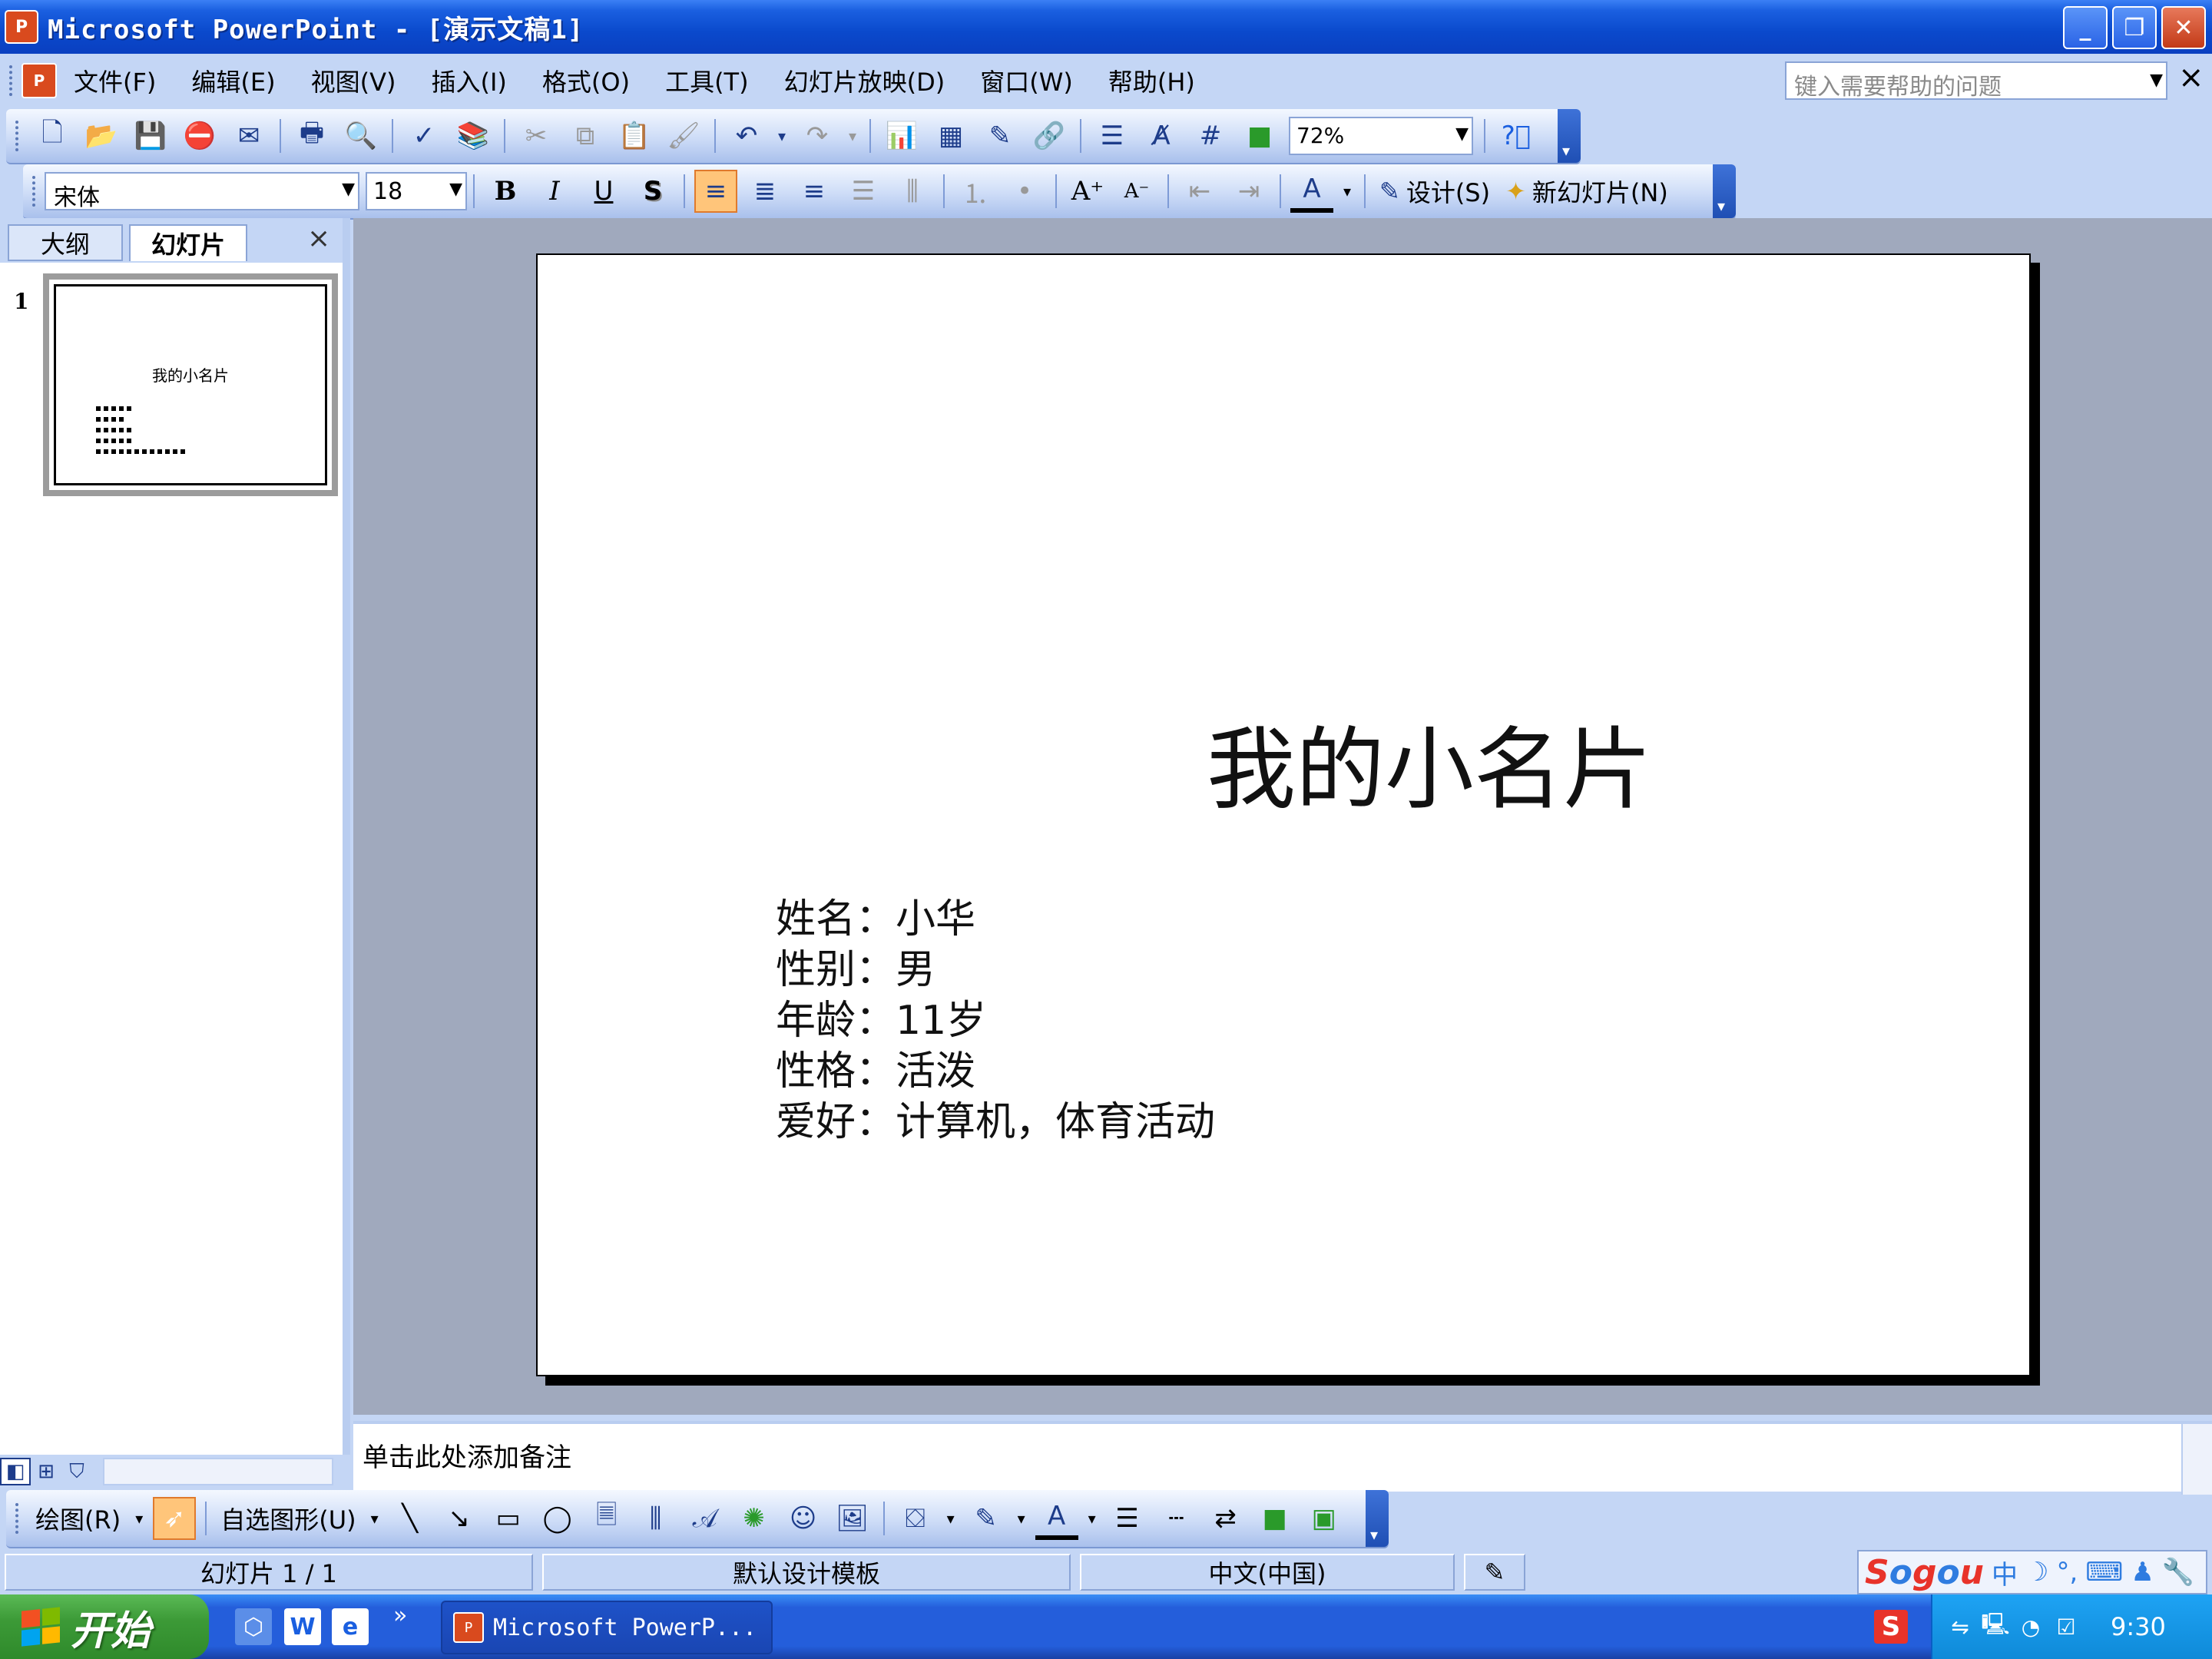 Image resolution: width=2212 pixels, height=1659 pixels. What do you see at coordinates (102, 135) in the screenshot?
I see `open-icon: 📂` at bounding box center [102, 135].